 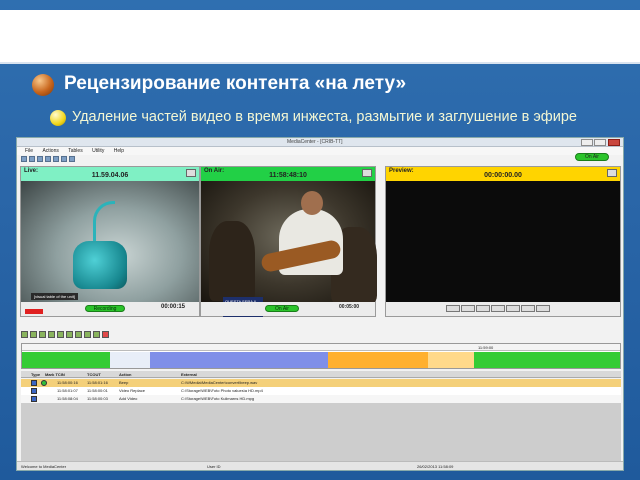 What do you see at coordinates (587, 142) in the screenshot?
I see `minimize-button` at bounding box center [587, 142].